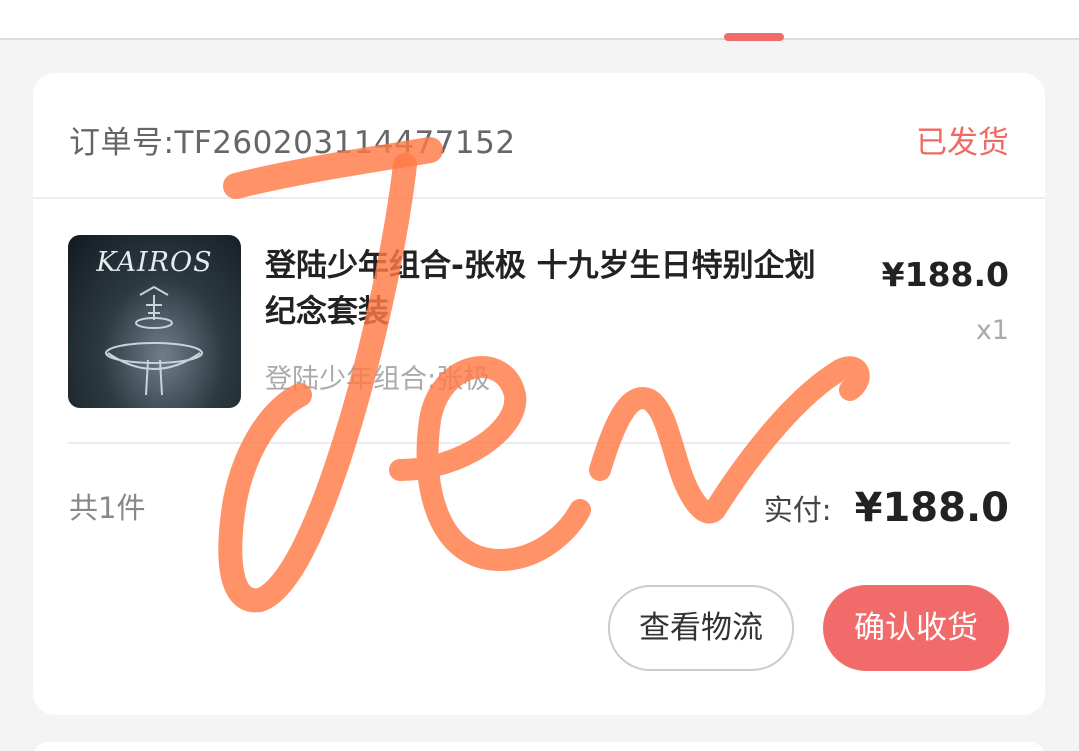 The image size is (1079, 751). What do you see at coordinates (797, 510) in the screenshot?
I see `pay-label: 实付:` at bounding box center [797, 510].